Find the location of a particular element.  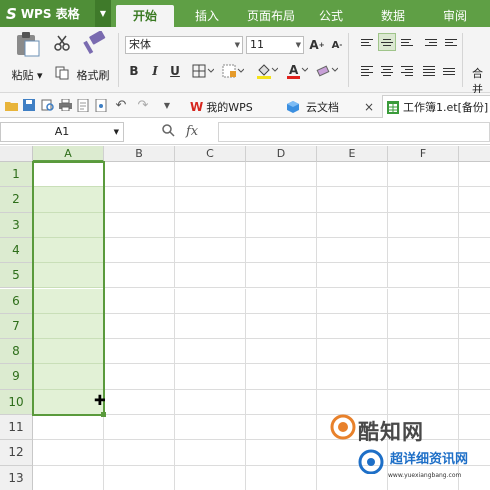

cell-c1 is located at coordinates (210, 175).